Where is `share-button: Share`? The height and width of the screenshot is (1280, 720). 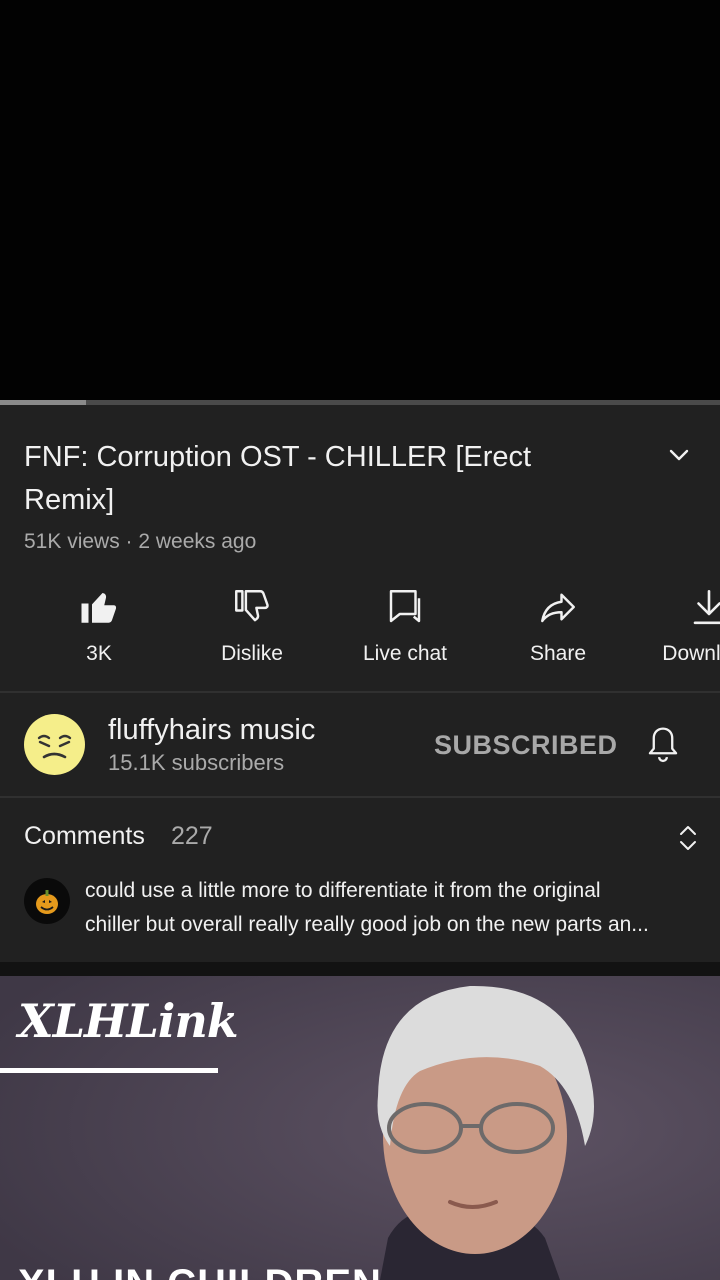
share-button: Share is located at coordinates (558, 632).